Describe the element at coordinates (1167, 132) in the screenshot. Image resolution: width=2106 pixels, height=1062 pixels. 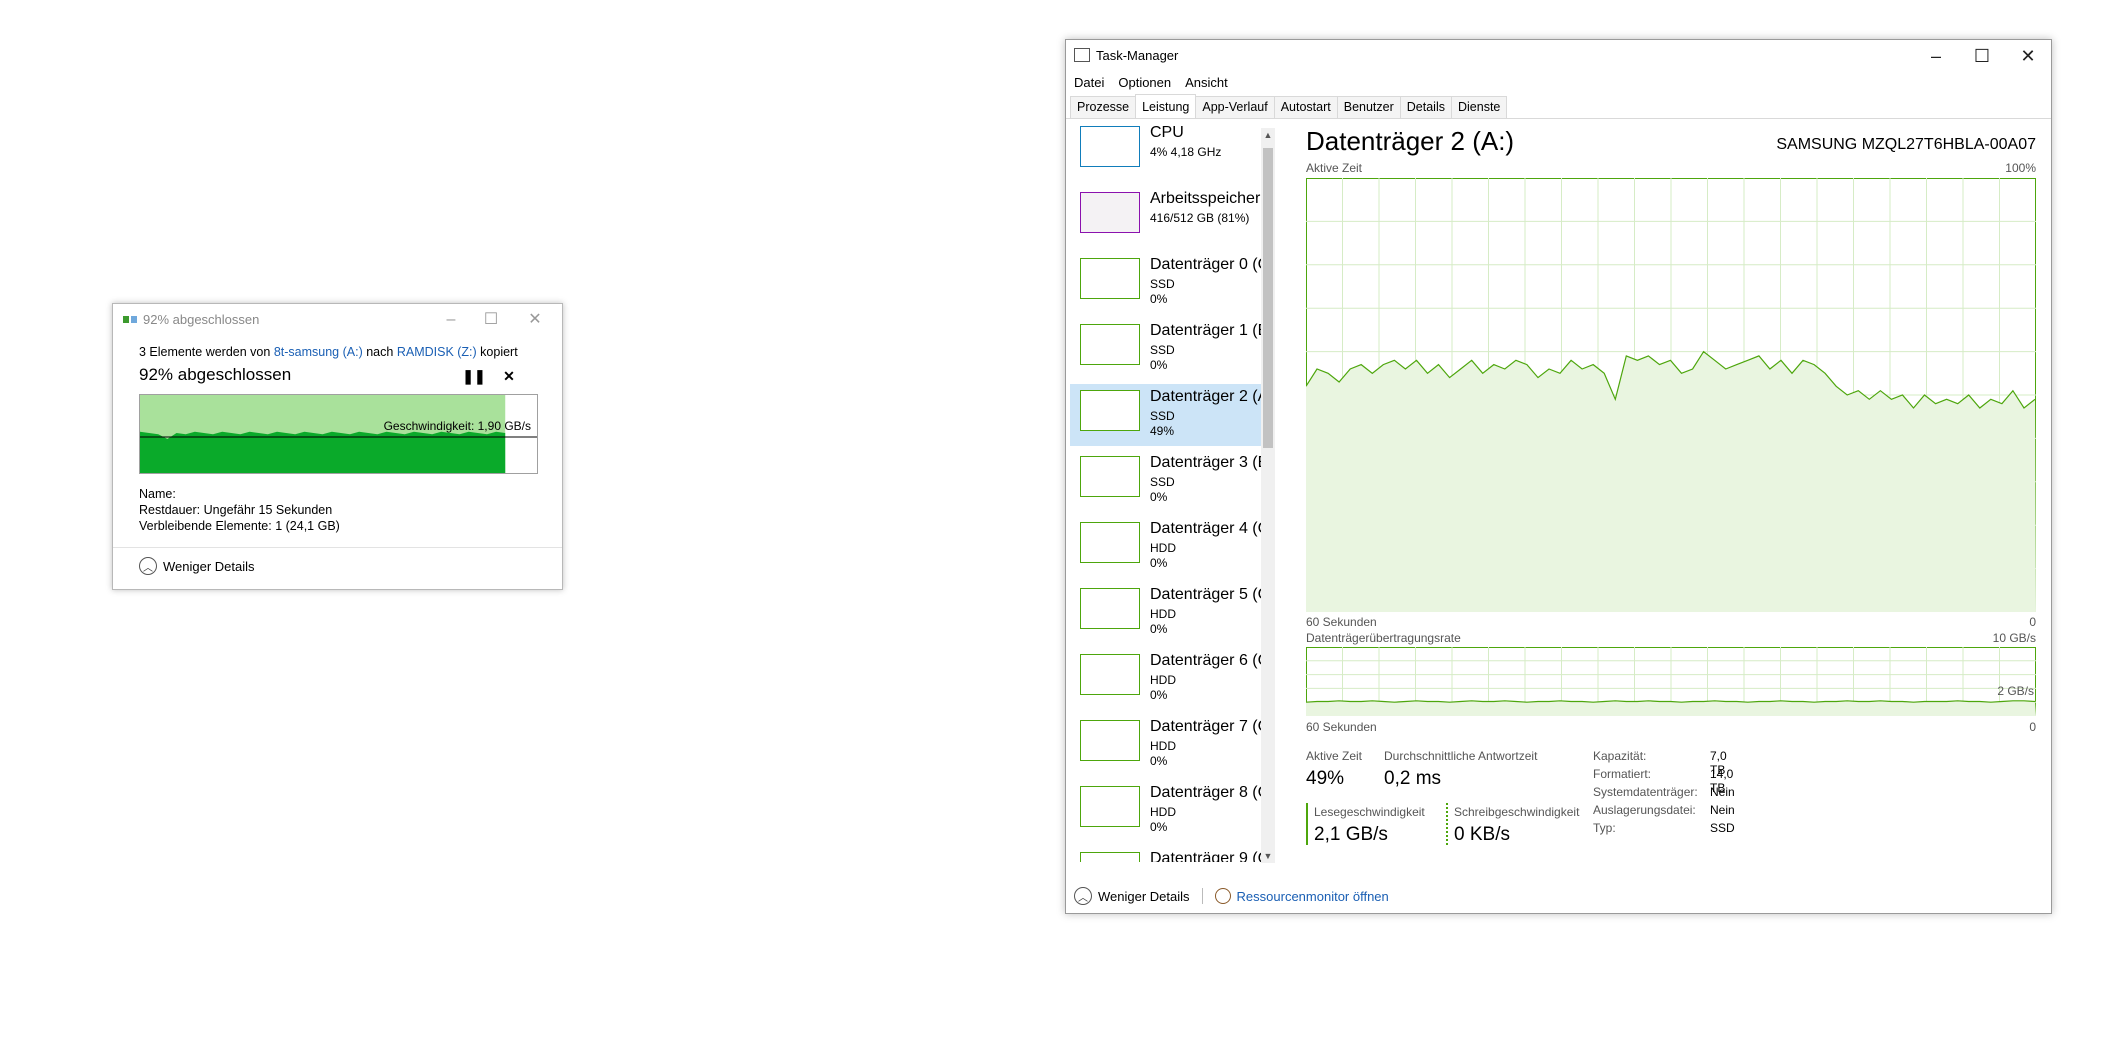
I see `device-name: CPU` at that location.